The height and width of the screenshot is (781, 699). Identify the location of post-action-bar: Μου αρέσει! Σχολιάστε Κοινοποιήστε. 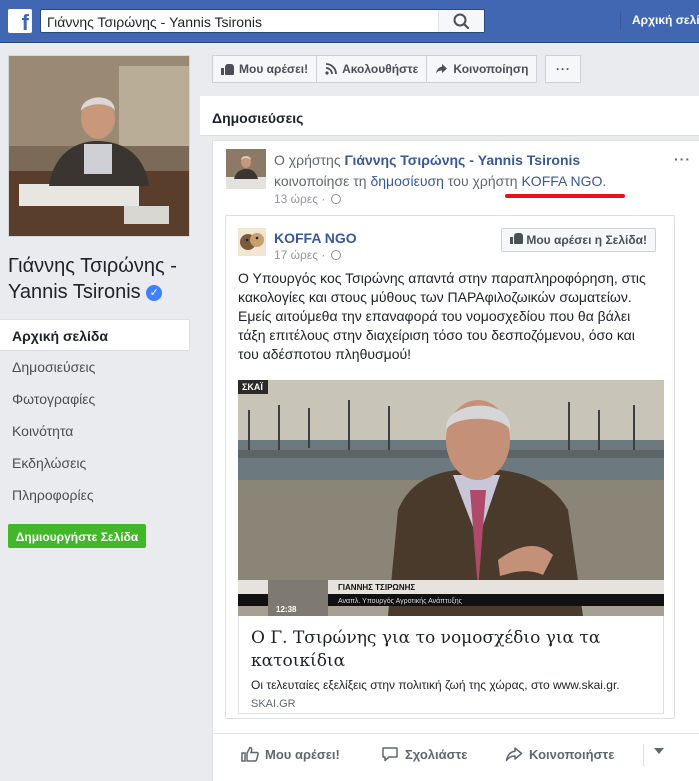
(456, 755).